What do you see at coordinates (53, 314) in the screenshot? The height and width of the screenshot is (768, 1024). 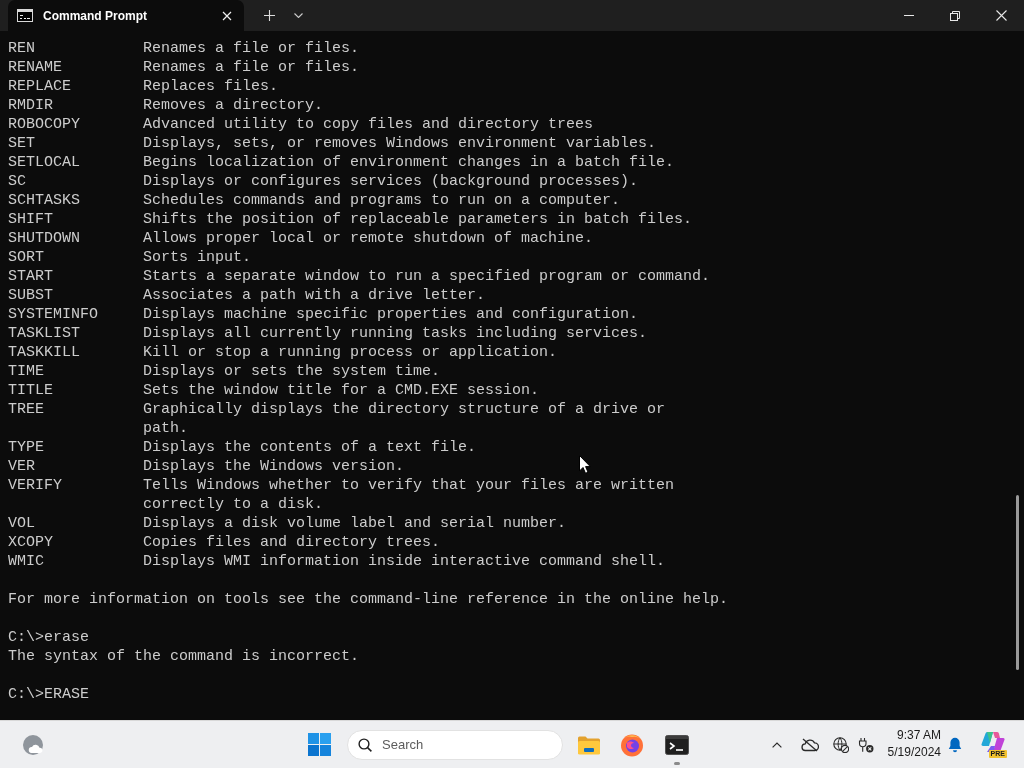 I see `command-name: SYSTEMINFO` at bounding box center [53, 314].